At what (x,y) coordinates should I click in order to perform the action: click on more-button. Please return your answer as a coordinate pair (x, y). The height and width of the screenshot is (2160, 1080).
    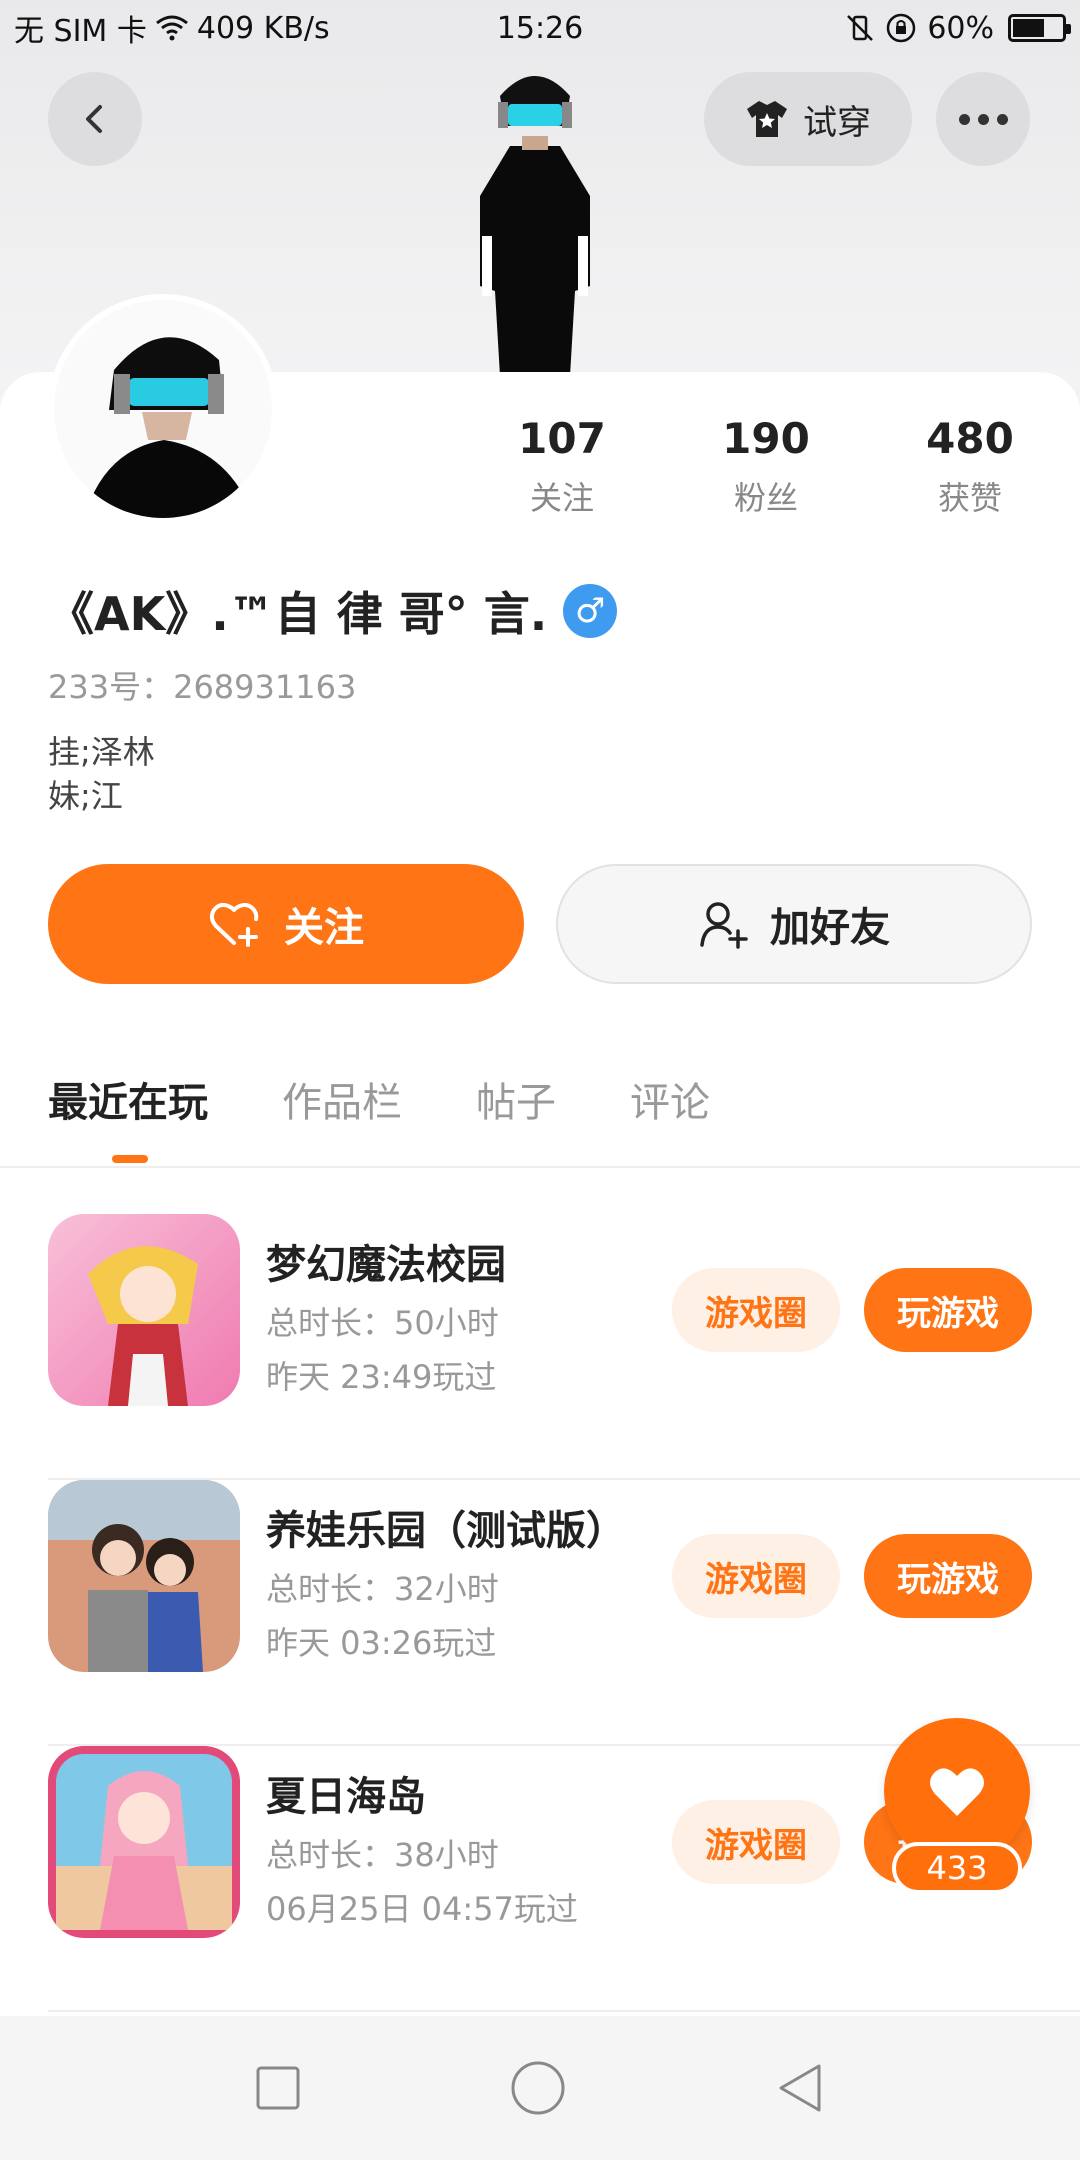
    Looking at the image, I should click on (983, 119).